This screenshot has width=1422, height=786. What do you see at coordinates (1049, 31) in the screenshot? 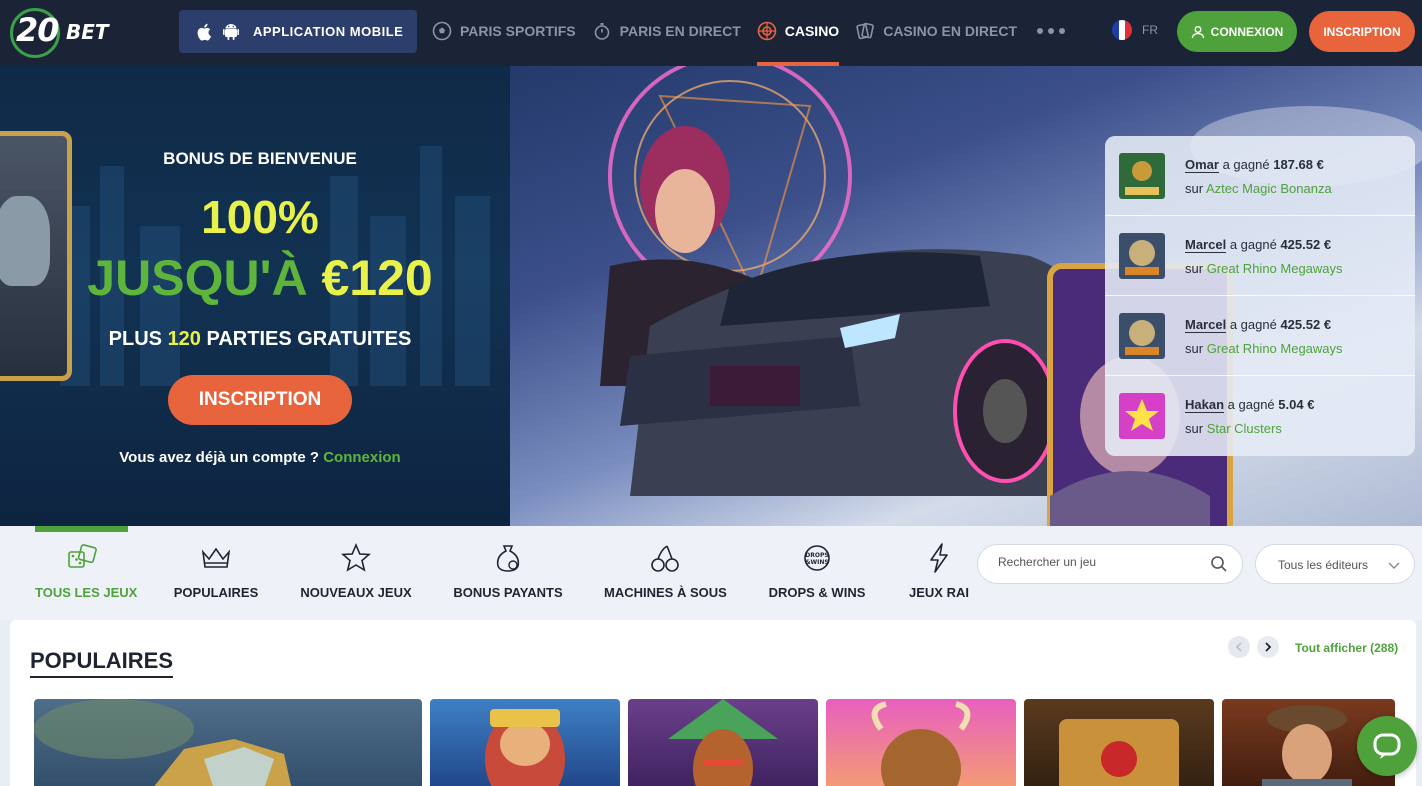
I see `more-dots-icon` at bounding box center [1049, 31].